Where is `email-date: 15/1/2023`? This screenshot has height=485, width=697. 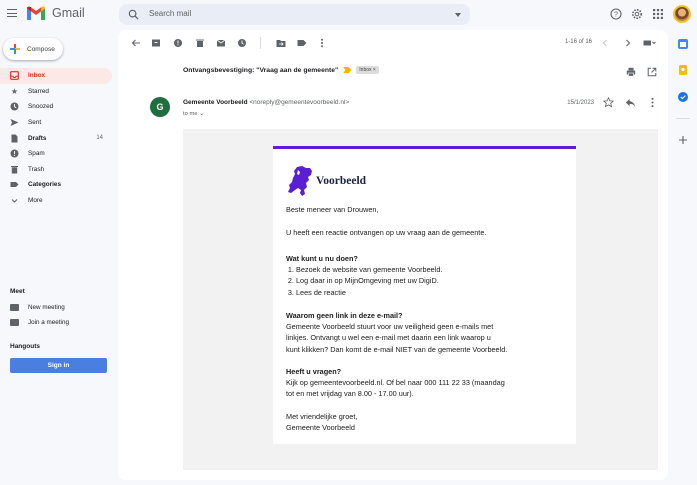
email-date: 15/1/2023 is located at coordinates (580, 103).